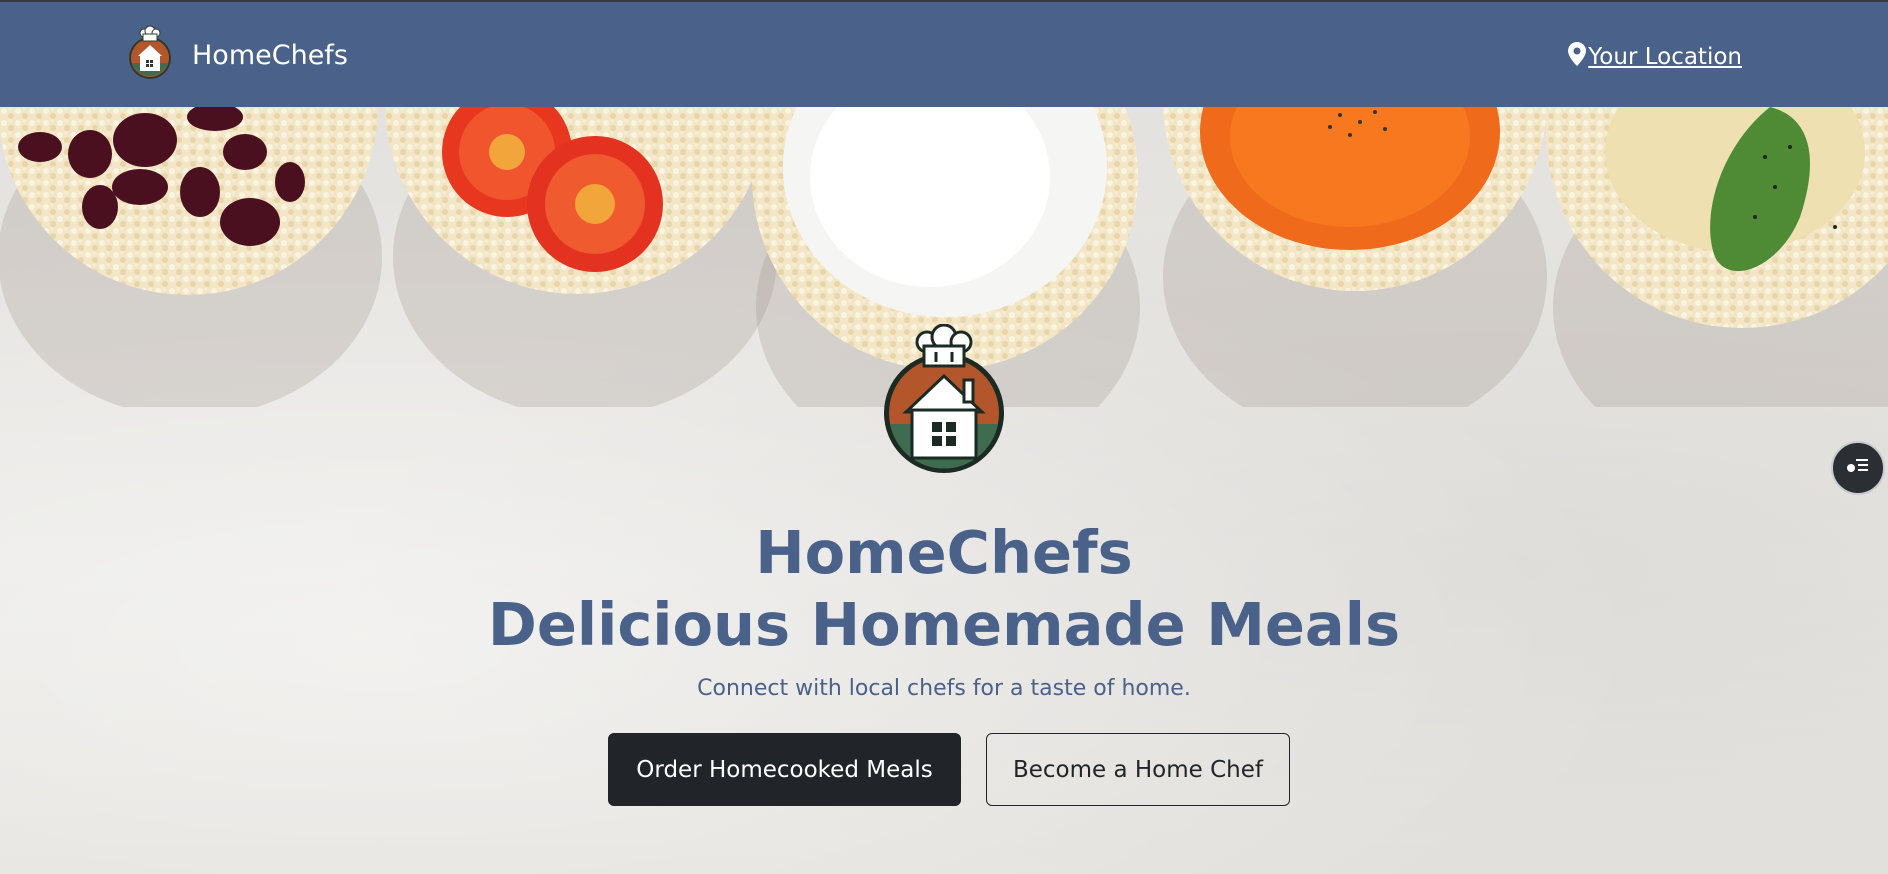  I want to click on location-link: Your Location, so click(1655, 57).